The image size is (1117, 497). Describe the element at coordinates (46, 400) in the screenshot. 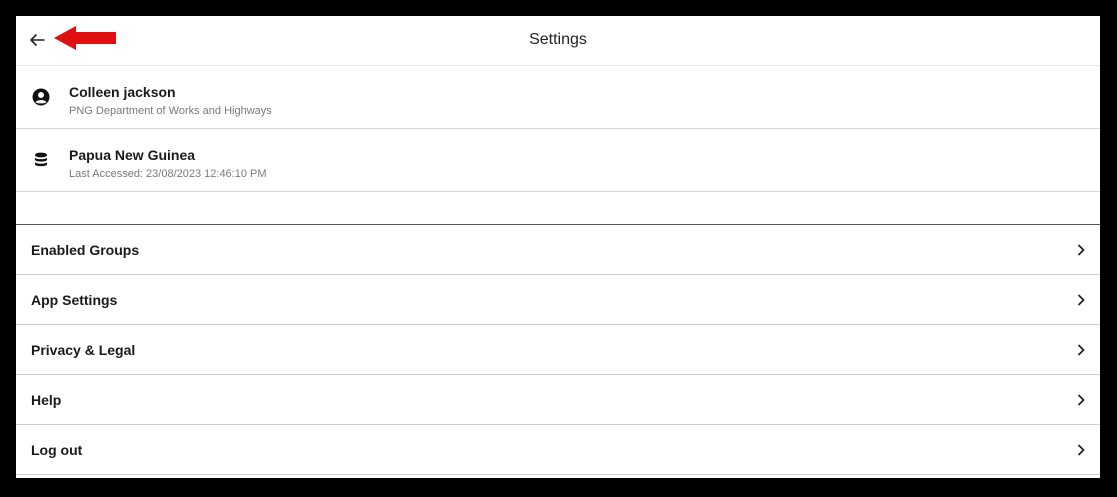

I see `menu-item-label: Help` at that location.